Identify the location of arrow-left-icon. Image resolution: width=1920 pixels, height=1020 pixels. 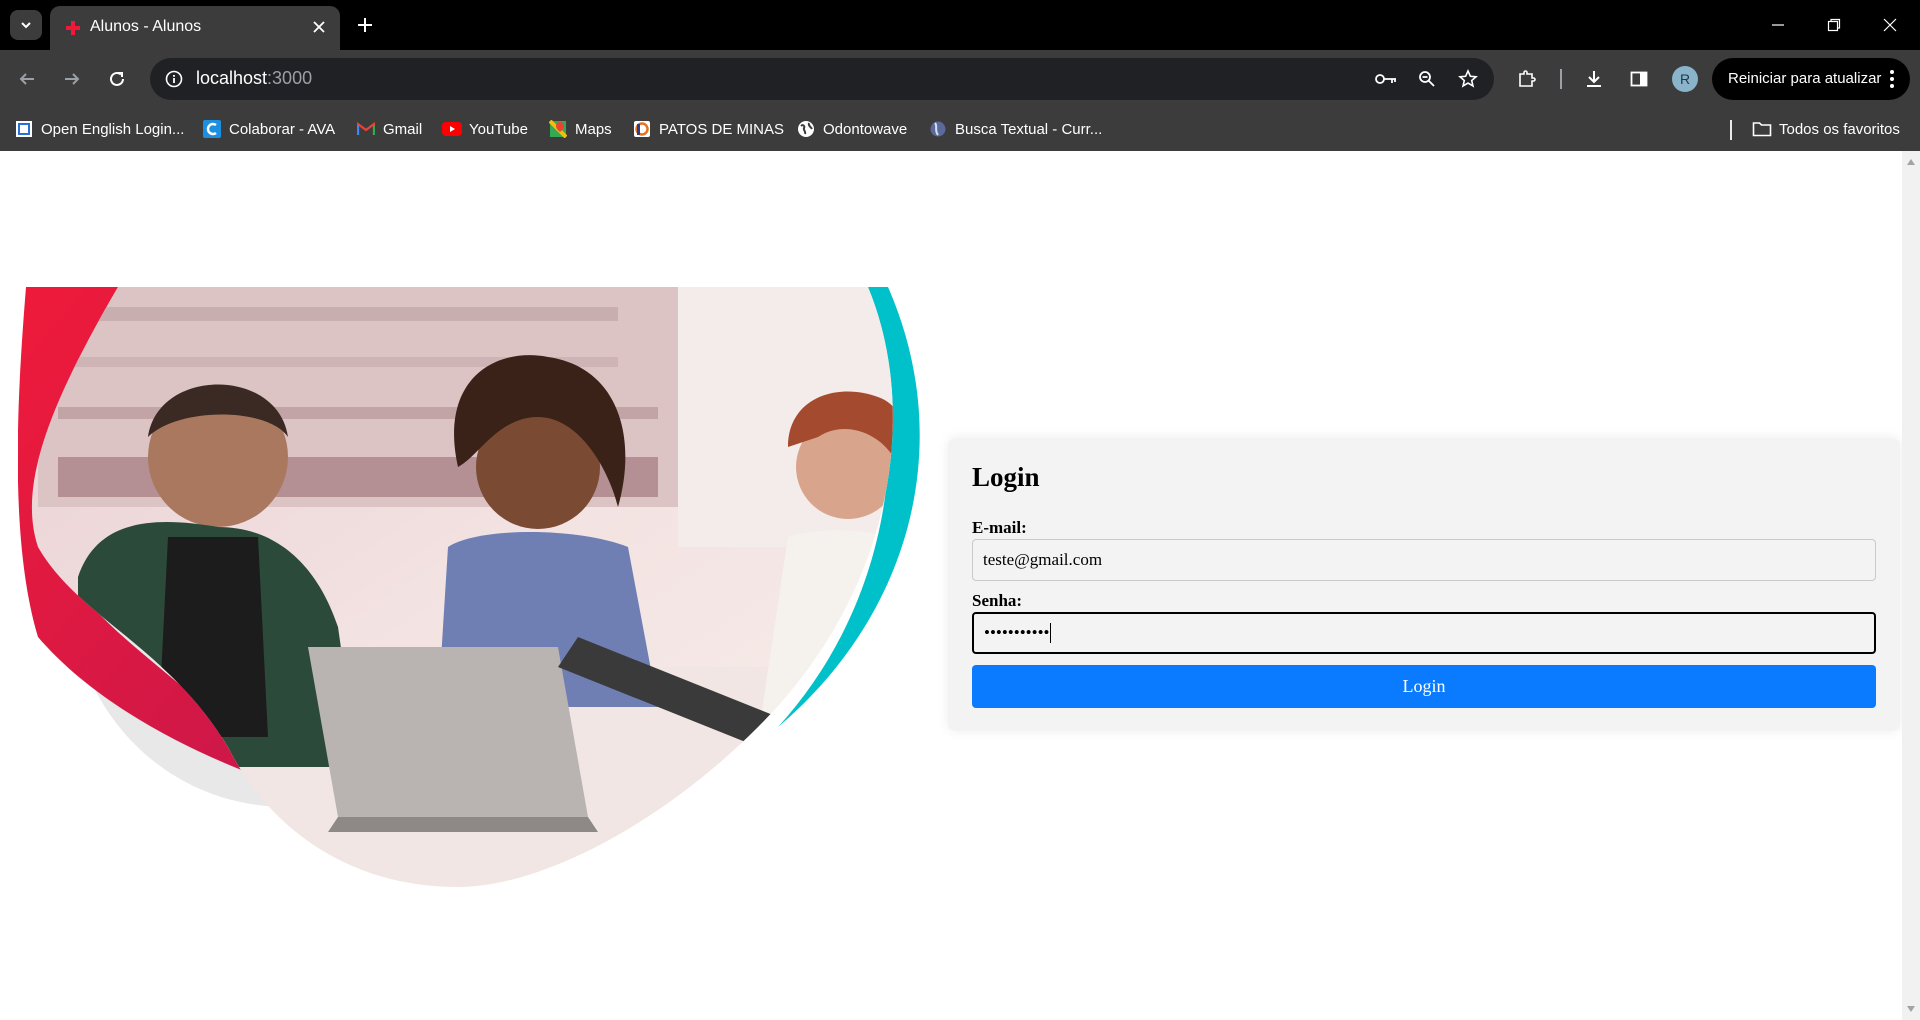
(26, 79).